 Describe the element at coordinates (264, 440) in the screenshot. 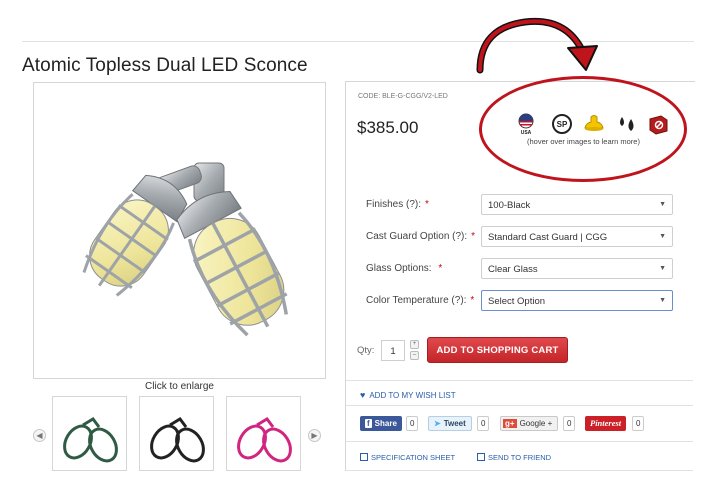

I see `thumbnail-image-pink` at that location.